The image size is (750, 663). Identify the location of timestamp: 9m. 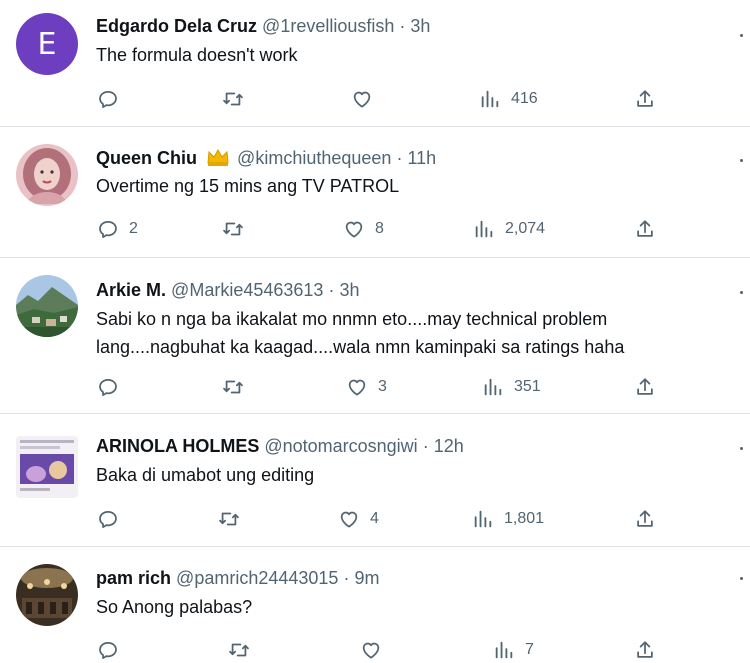
(366, 578).